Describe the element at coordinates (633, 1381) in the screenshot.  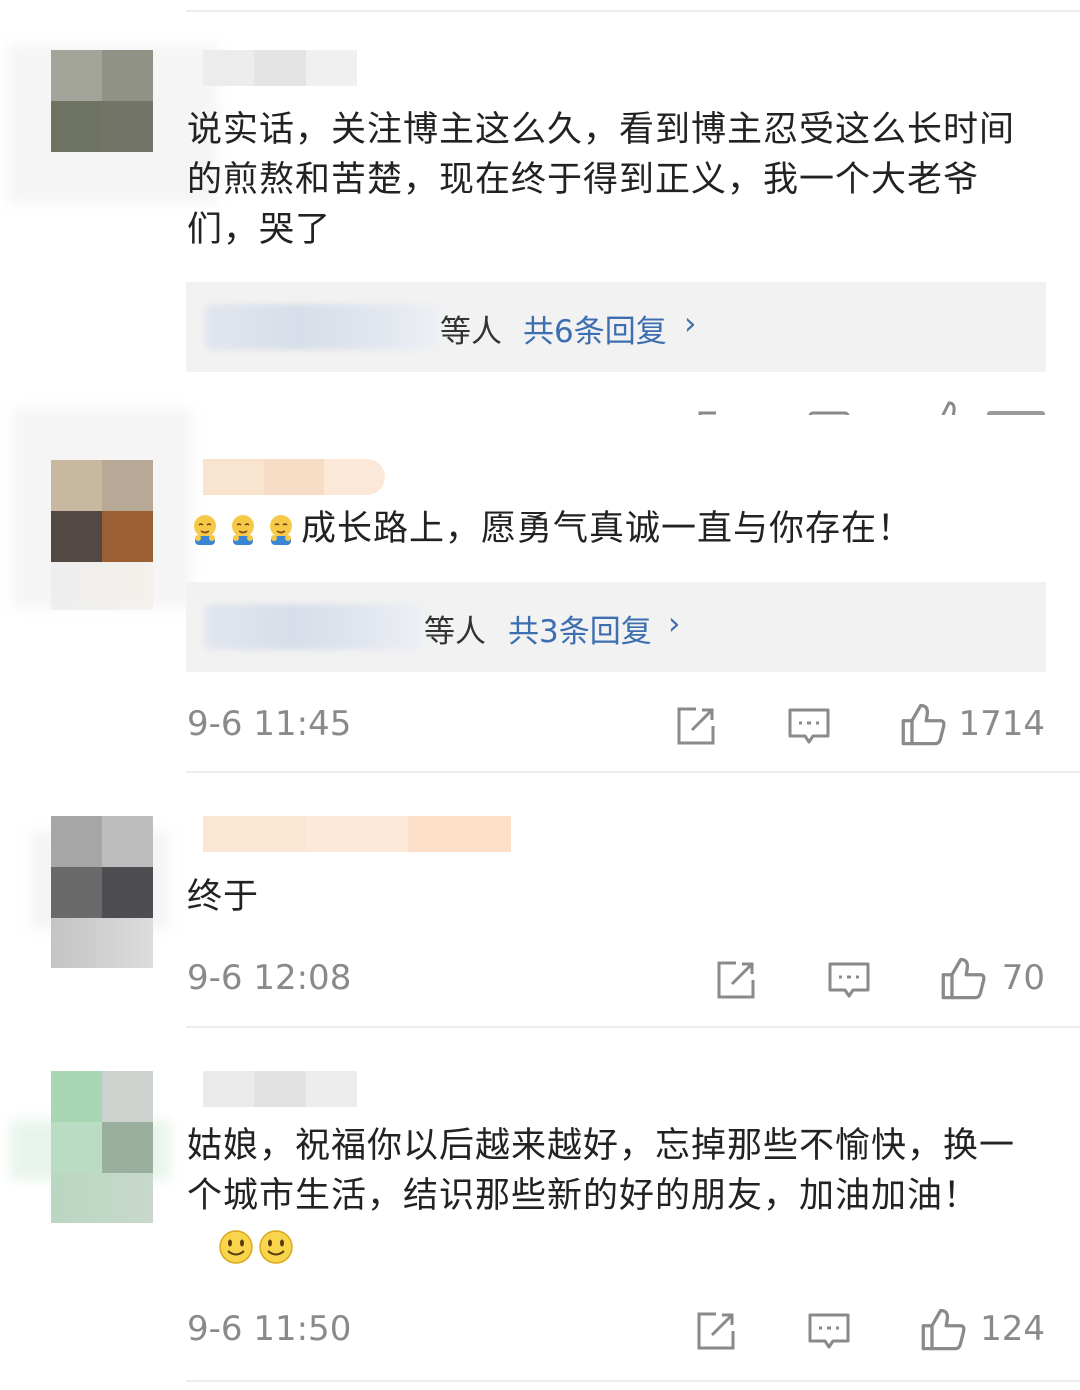
I see `bottom-divider` at that location.